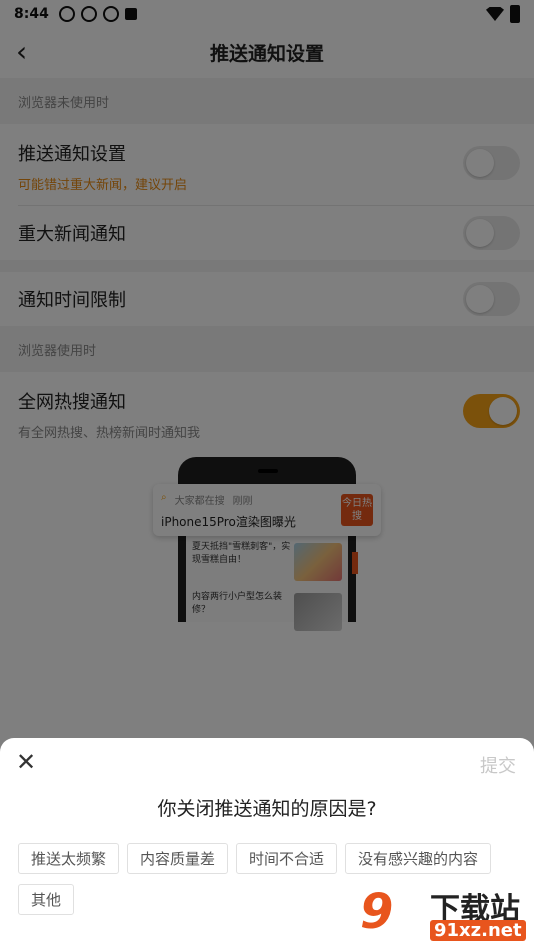 The width and height of the screenshot is (534, 950). I want to click on submit-button: 提交, so click(498, 765).